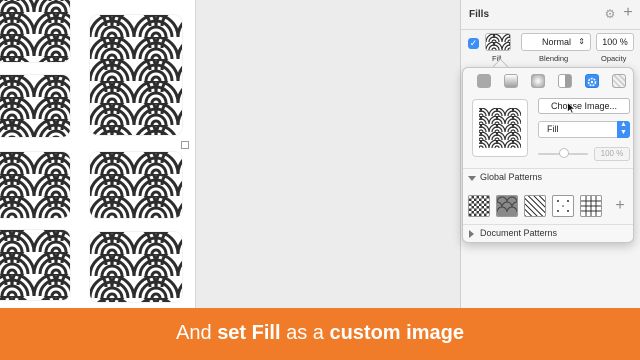 This screenshot has width=640, height=360. I want to click on radial-gradient-icon, so click(538, 81).